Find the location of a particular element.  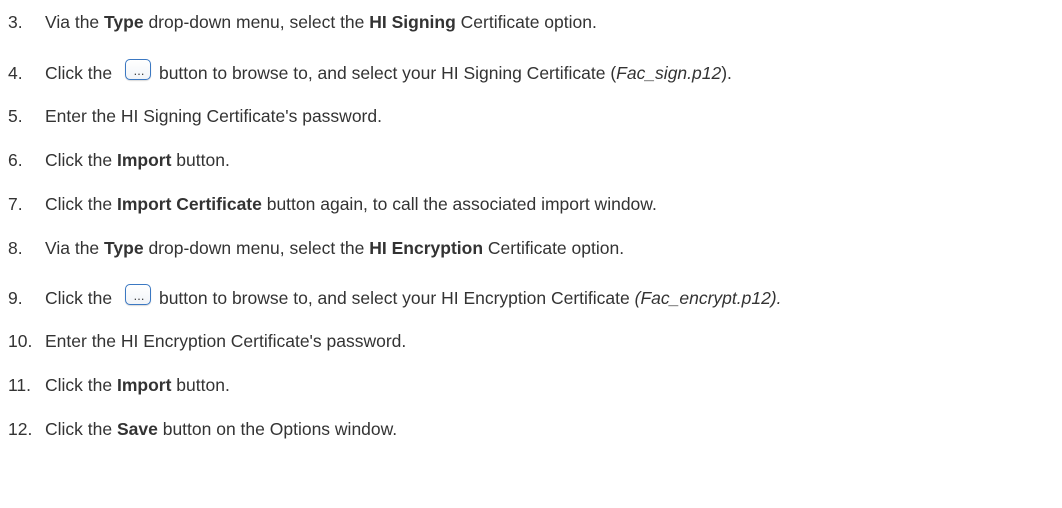

step-number: 12. is located at coordinates (20, 429).